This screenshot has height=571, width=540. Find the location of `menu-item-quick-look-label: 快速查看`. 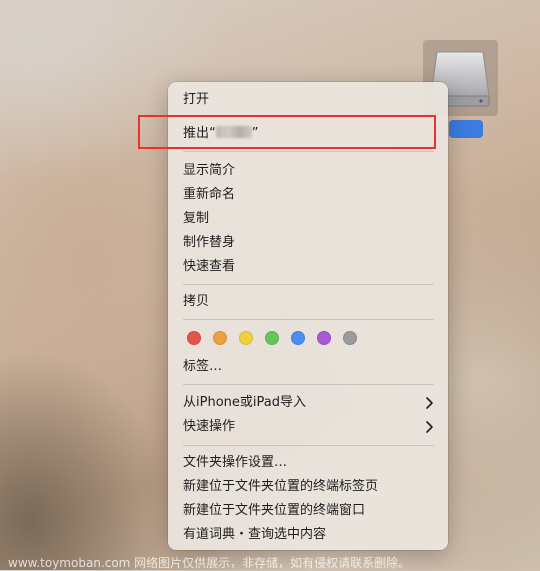

menu-item-quick-look-label: 快速查看 is located at coordinates (209, 266).